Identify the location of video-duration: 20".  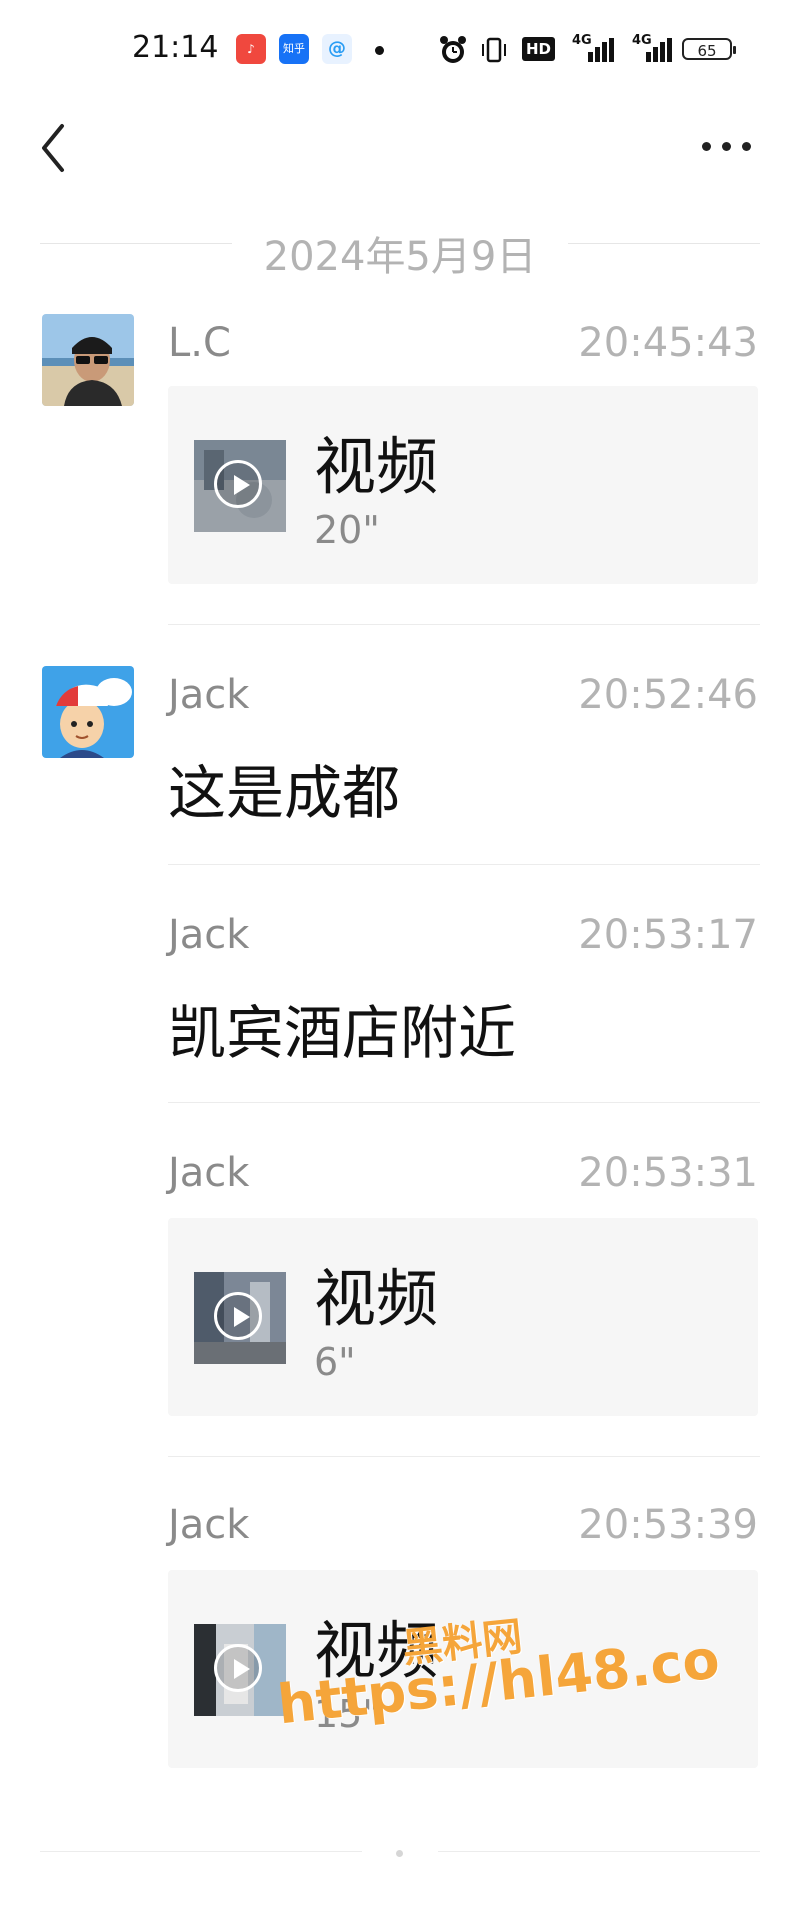
(347, 530).